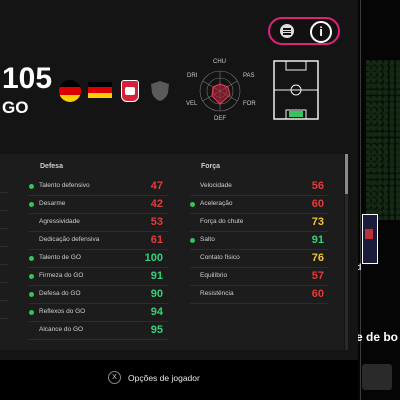 Image resolution: width=400 pixels, height=400 pixels. What do you see at coordinates (51, 166) in the screenshot?
I see `defesa-header: Defesa` at bounding box center [51, 166].